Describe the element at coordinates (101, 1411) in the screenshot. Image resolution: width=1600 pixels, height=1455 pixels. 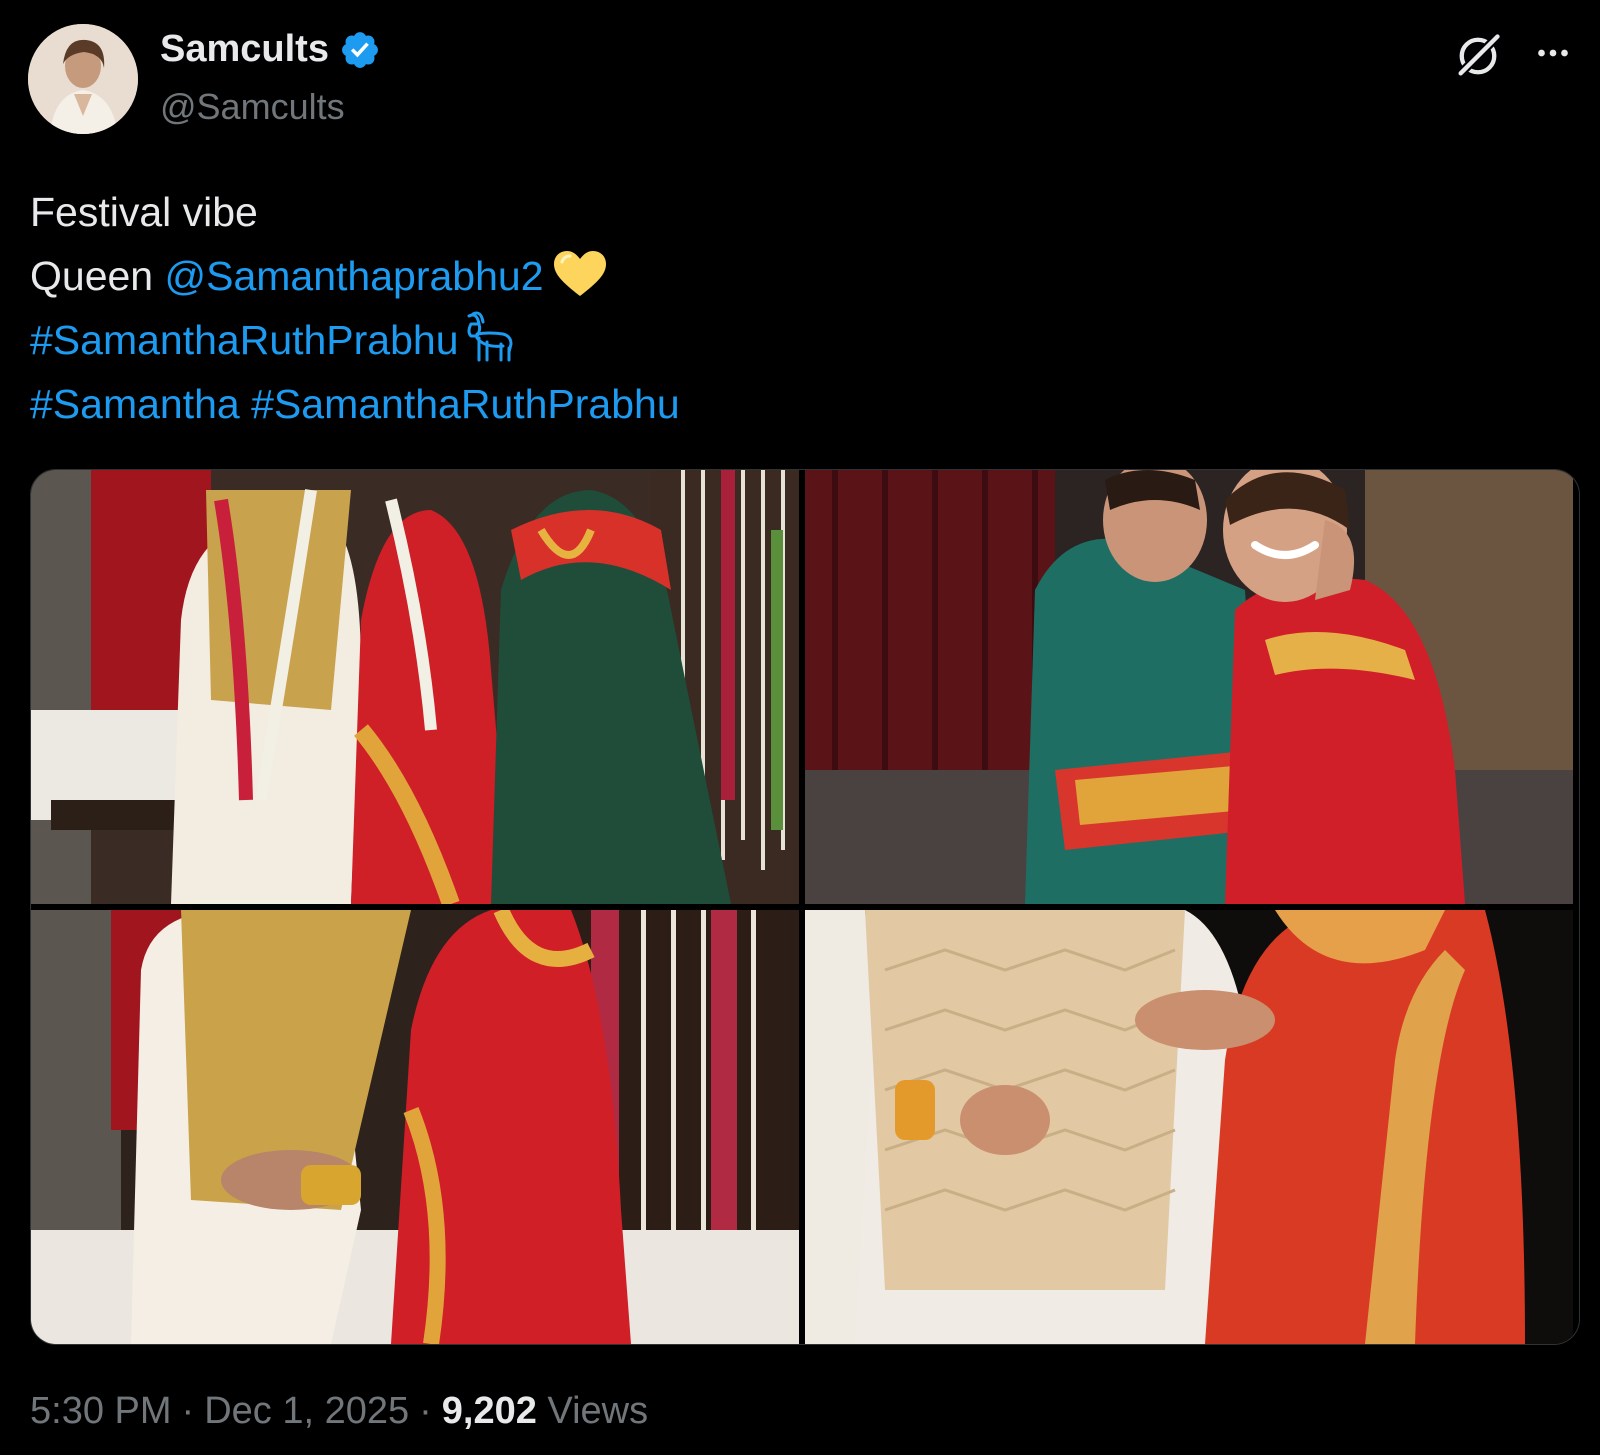
I see `tweet-time: 5:30 PM` at that location.